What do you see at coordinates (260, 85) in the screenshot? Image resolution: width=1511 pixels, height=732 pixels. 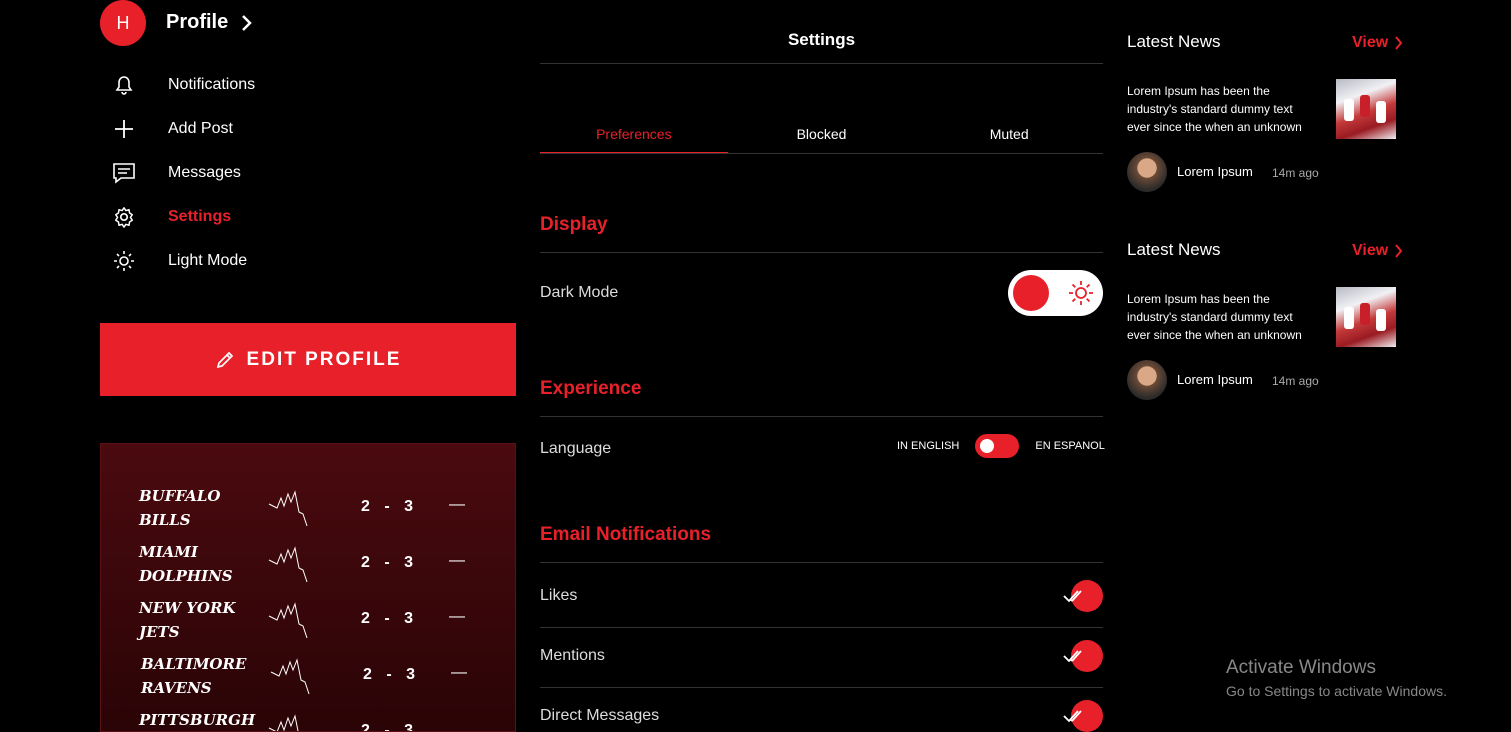 I see `sidebar-item-notifications: Notifications` at bounding box center [260, 85].